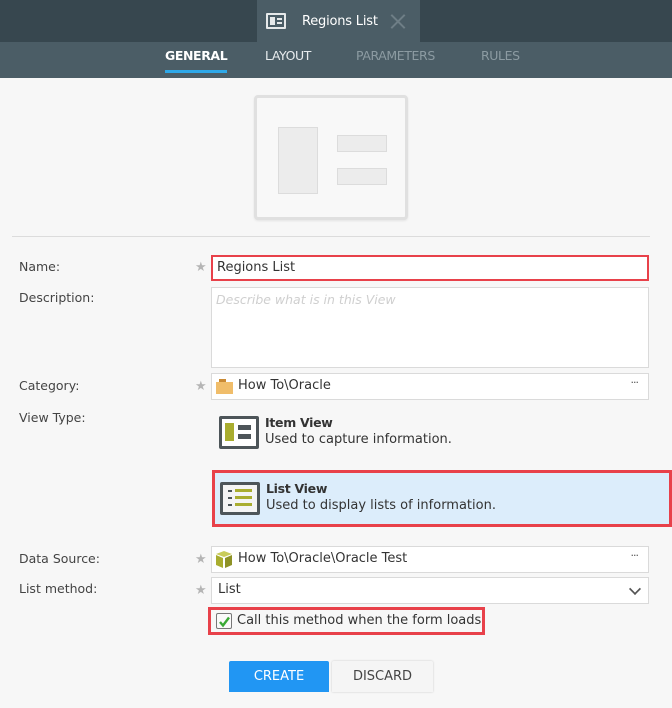  Describe the element at coordinates (59, 558) in the screenshot. I see `data-source-label: Data Source:` at that location.